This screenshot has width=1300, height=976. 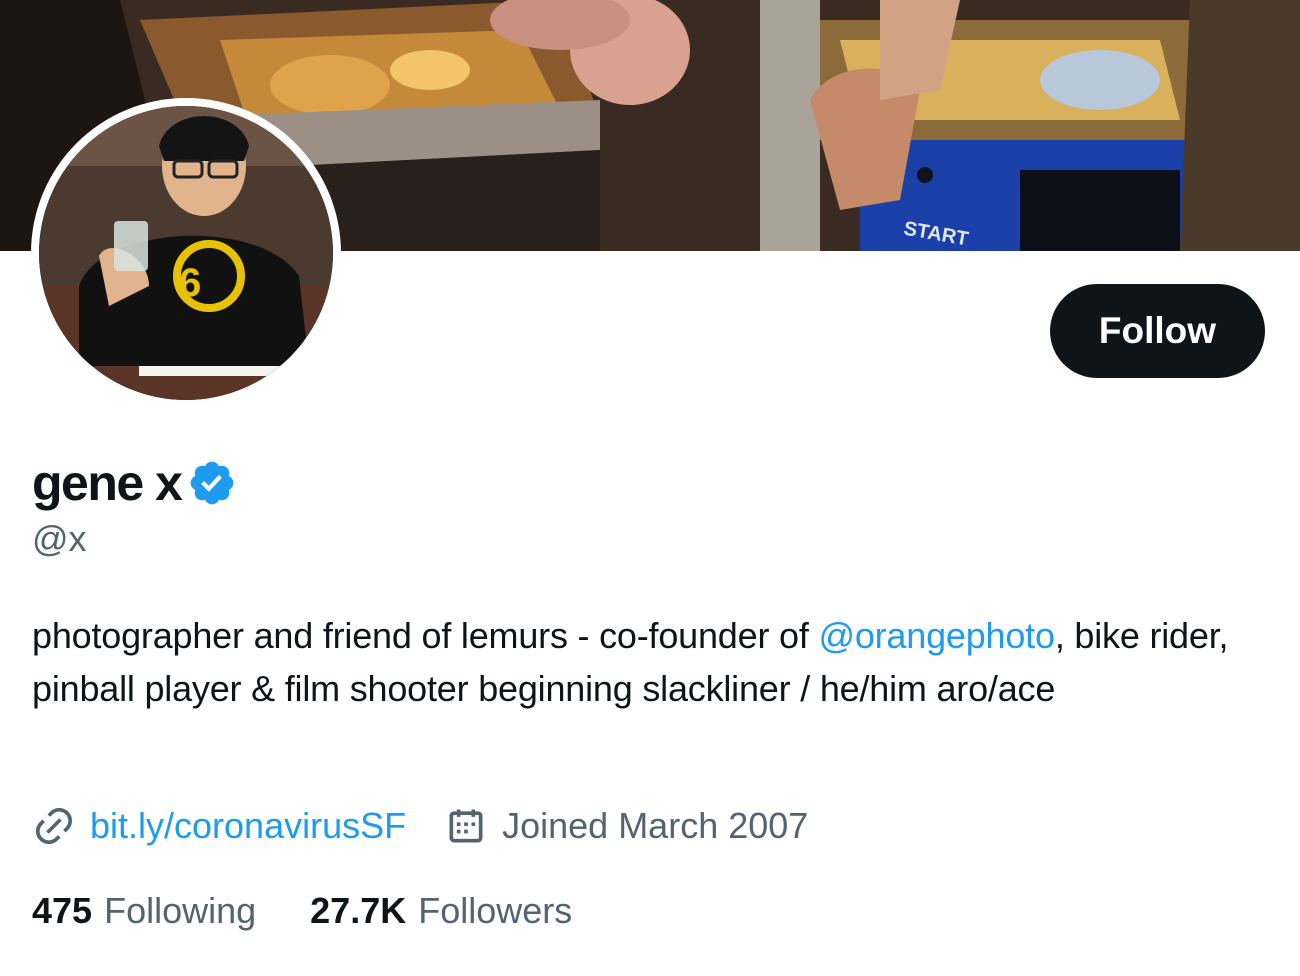 I want to click on followers-count: 27.7K, so click(x=358, y=910).